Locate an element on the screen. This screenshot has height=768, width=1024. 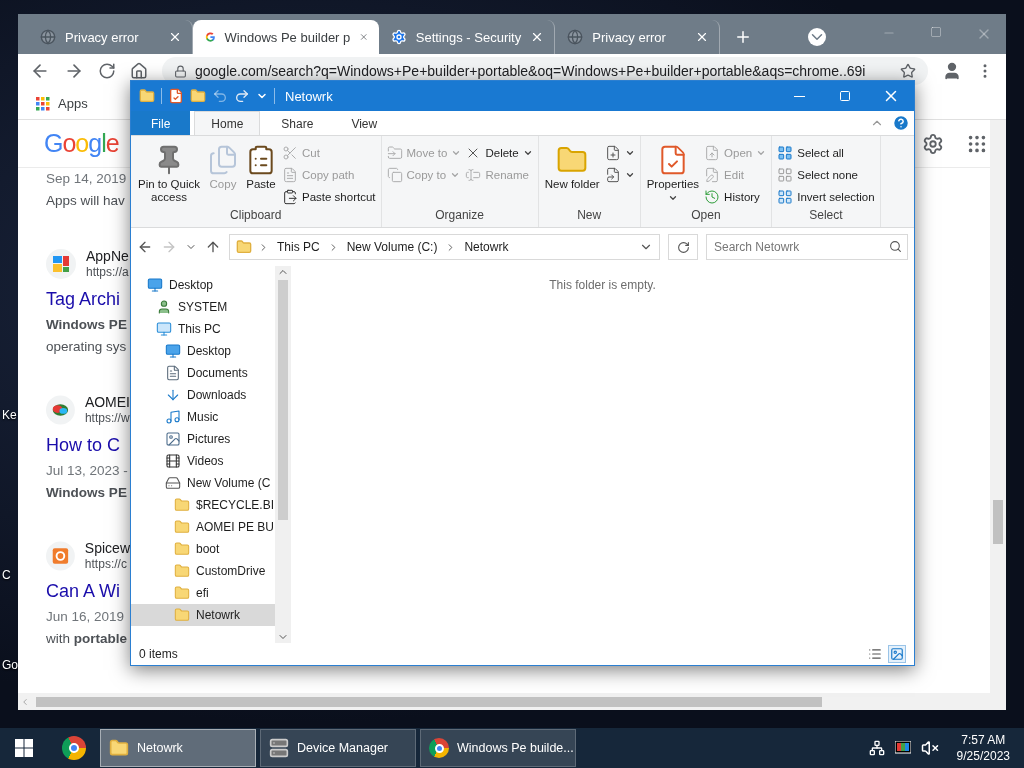
new-tab-icon is located at coordinates (743, 37).